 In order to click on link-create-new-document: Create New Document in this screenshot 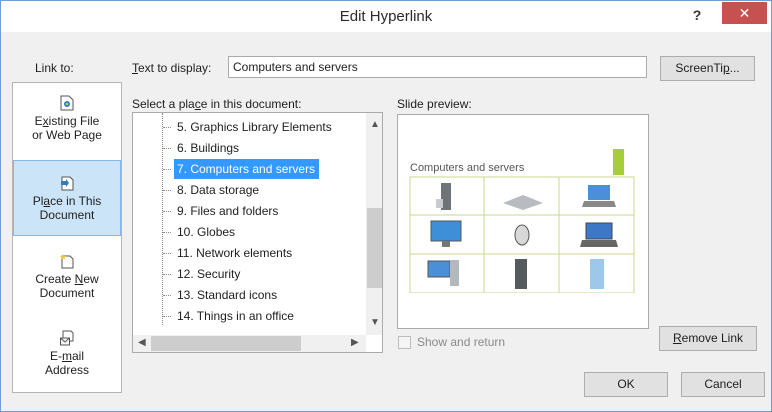, I will do `click(67, 280)`.